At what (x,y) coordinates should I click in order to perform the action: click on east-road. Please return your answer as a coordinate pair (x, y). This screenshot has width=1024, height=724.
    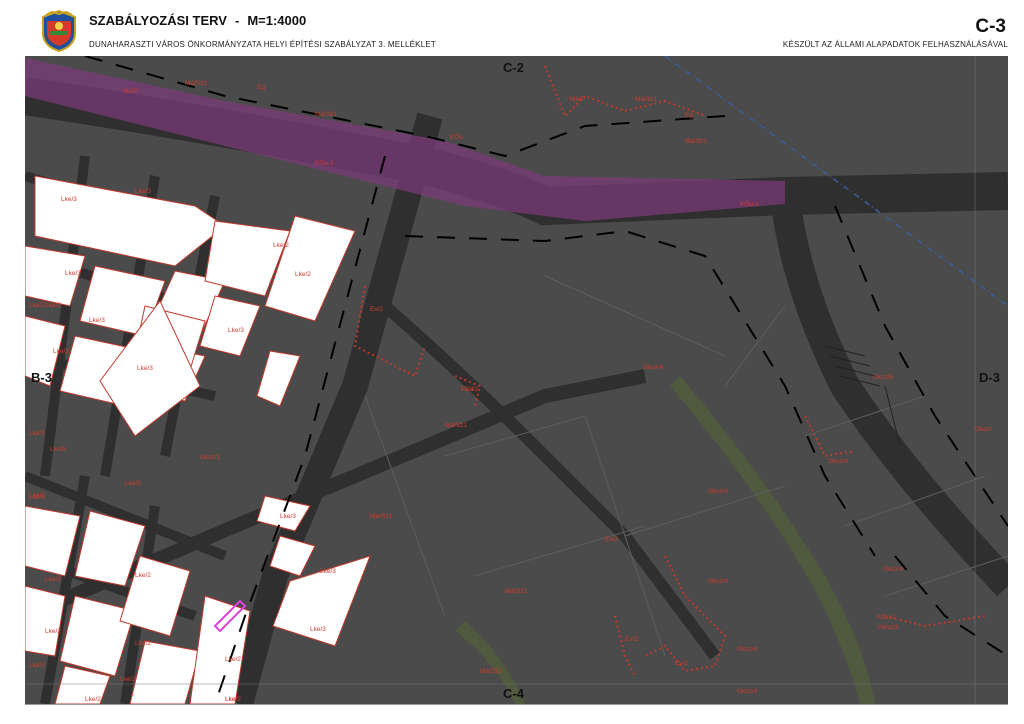
    Looking at the image, I should click on (889, 395).